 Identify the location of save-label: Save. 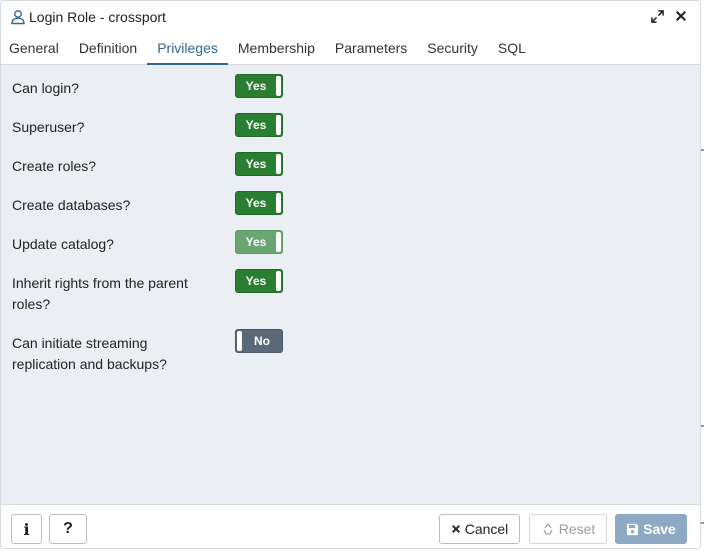
(659, 529).